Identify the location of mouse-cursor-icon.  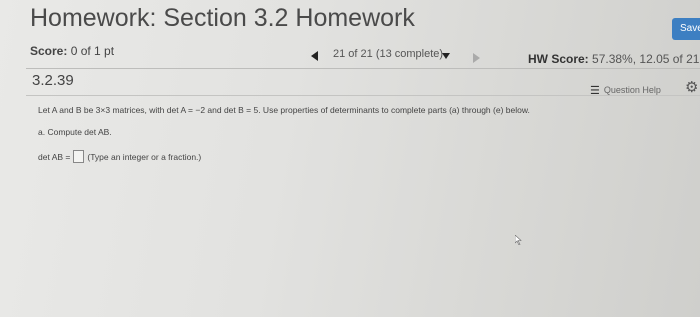
(518, 240).